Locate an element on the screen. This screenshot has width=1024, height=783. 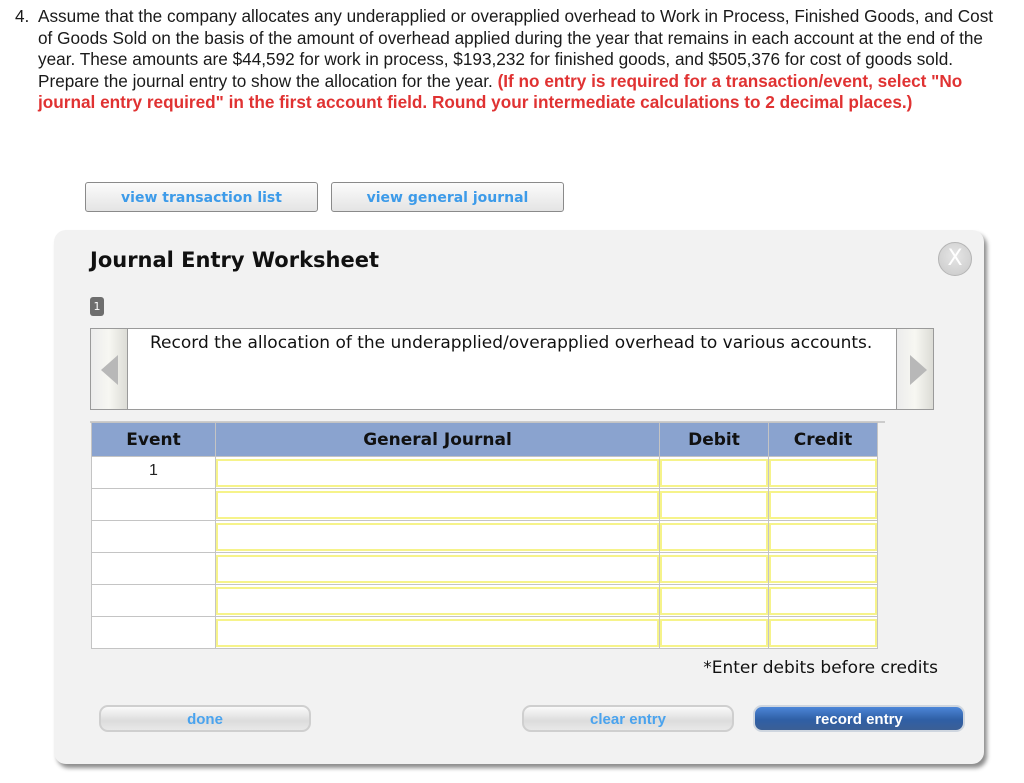
table-header: Event General Journal Debit Credit is located at coordinates (484, 439).